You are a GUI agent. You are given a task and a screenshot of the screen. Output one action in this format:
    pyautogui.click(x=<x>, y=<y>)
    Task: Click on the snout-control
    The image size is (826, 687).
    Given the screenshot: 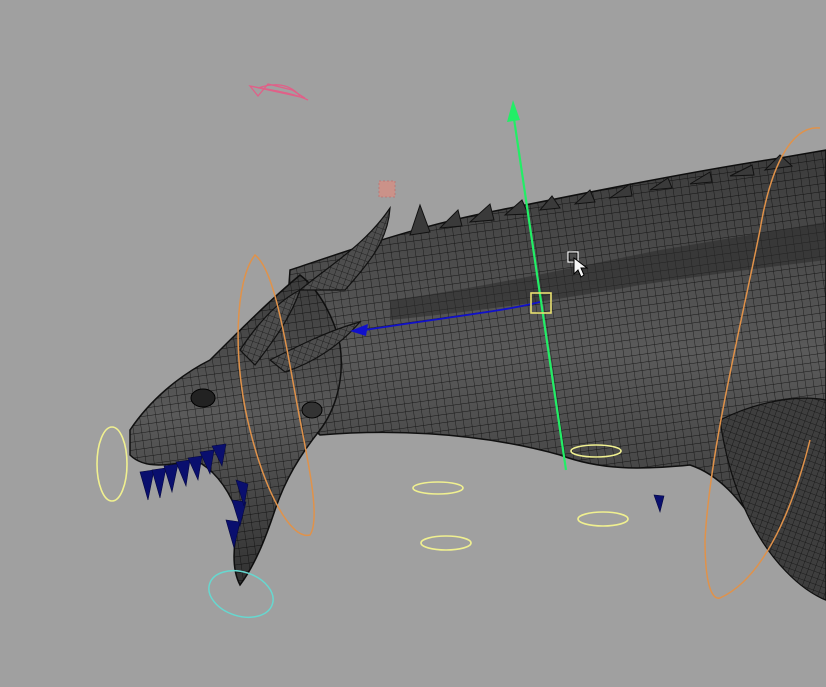 What is the action you would take?
    pyautogui.click(x=112, y=464)
    